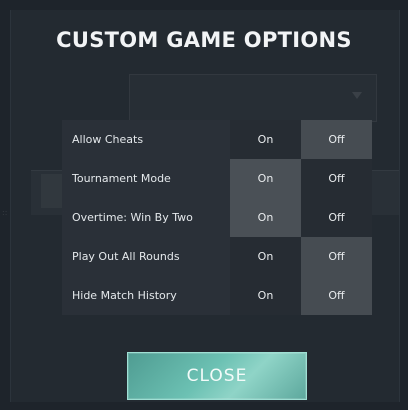 Image resolution: width=408 pixels, height=410 pixels. What do you see at coordinates (146, 217) in the screenshot?
I see `option-label: Overtime: Win By Two` at bounding box center [146, 217].